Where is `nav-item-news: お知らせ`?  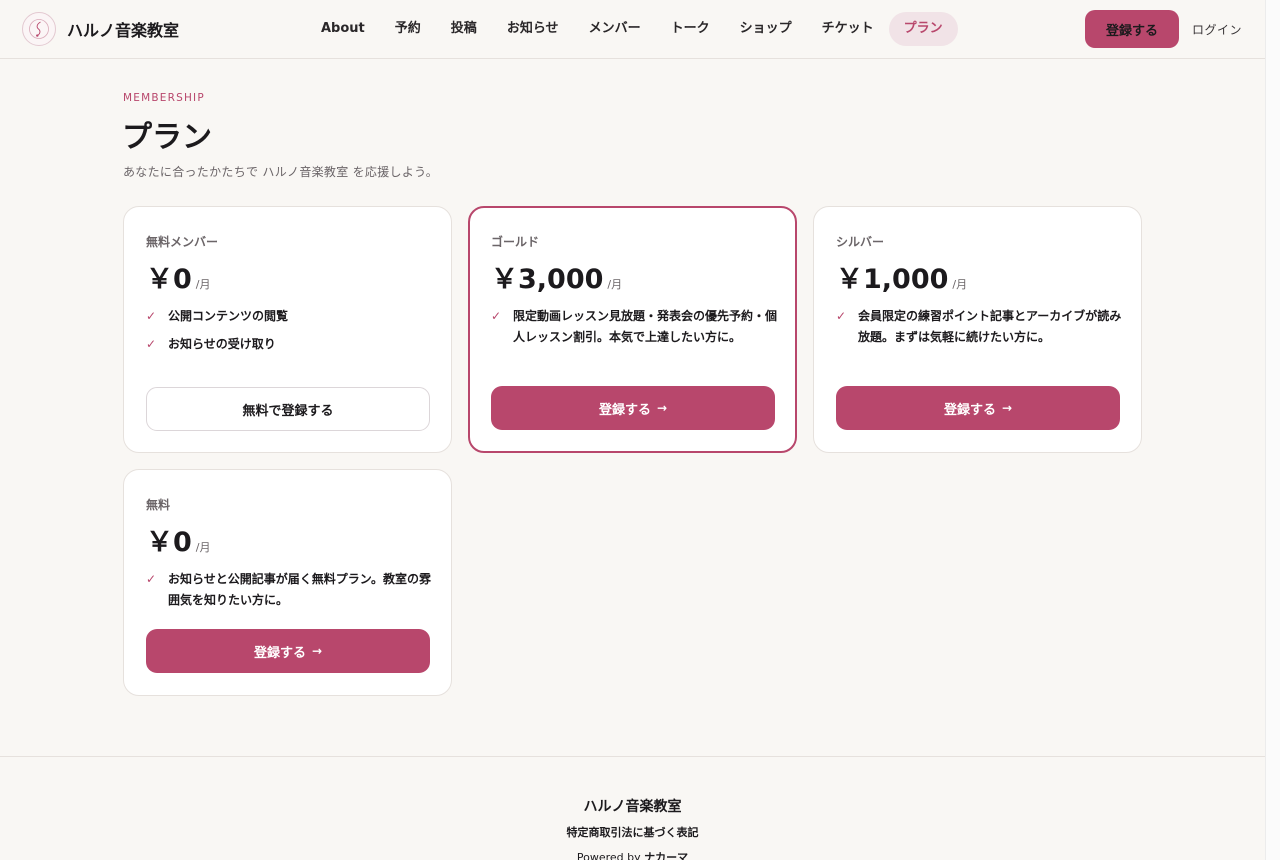 nav-item-news: お知らせ is located at coordinates (533, 29).